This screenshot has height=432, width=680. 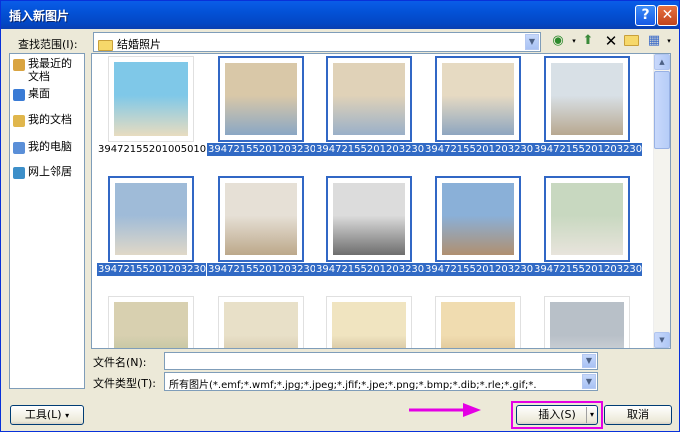 What do you see at coordinates (39, 93) in the screenshot?
I see `place-desktop-label: 桌面` at bounding box center [39, 93].